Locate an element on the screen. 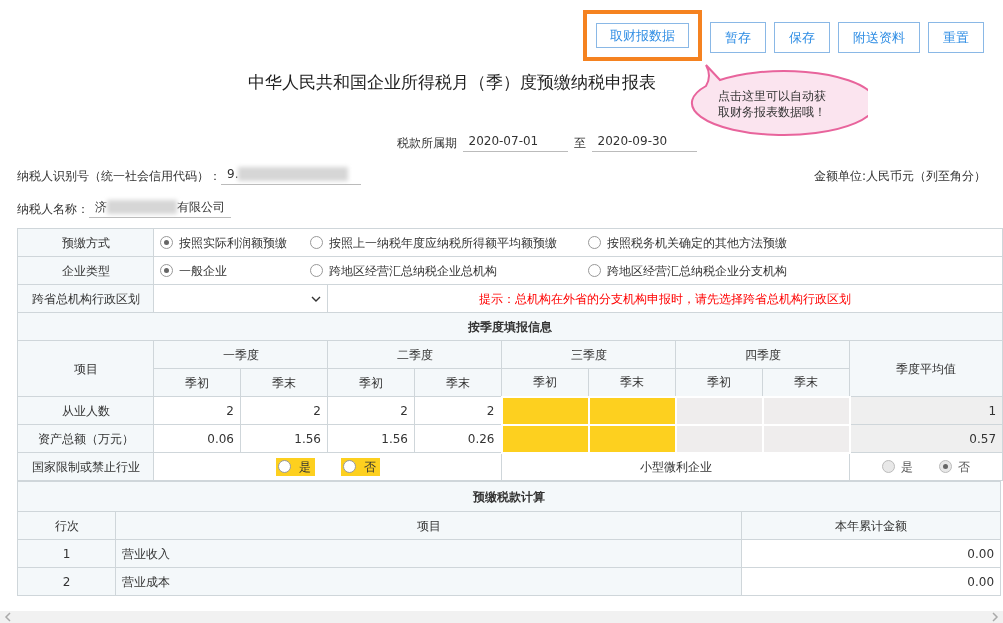  column-header: 三季度 is located at coordinates (588, 354).